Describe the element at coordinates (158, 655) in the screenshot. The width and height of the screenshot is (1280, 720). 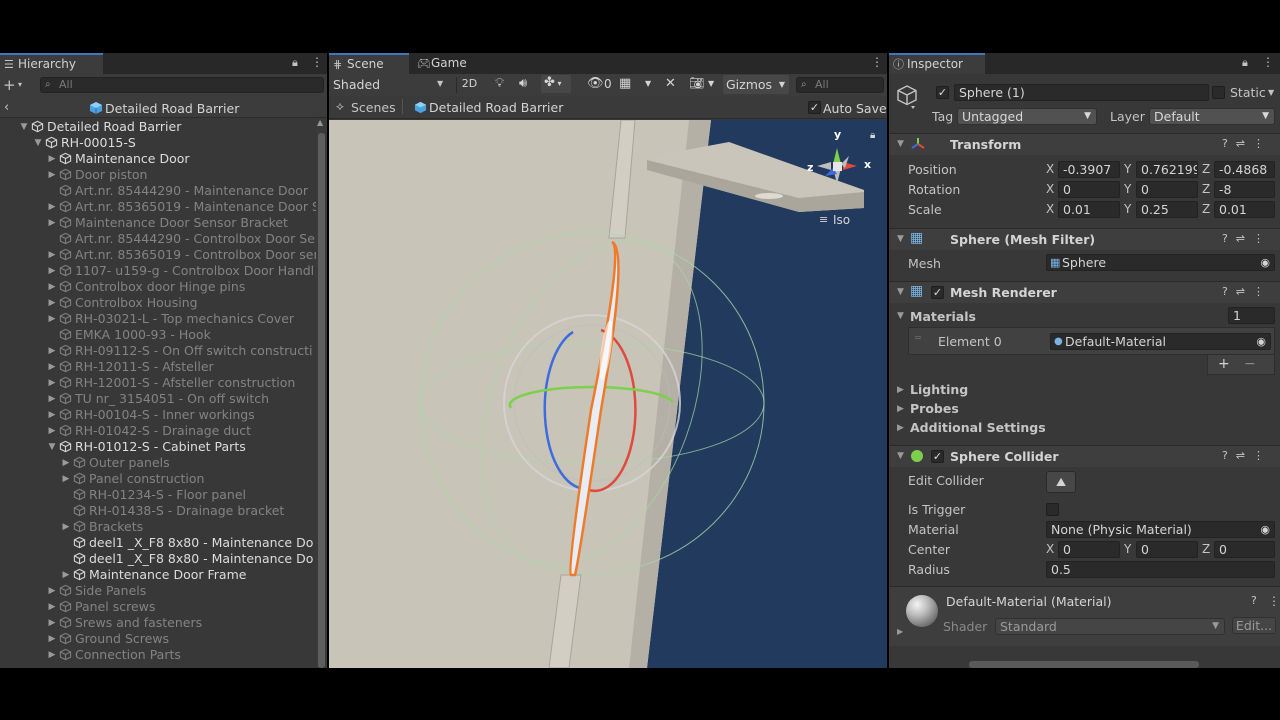
I see `hierarchy-item: ▶ Connection Parts` at that location.